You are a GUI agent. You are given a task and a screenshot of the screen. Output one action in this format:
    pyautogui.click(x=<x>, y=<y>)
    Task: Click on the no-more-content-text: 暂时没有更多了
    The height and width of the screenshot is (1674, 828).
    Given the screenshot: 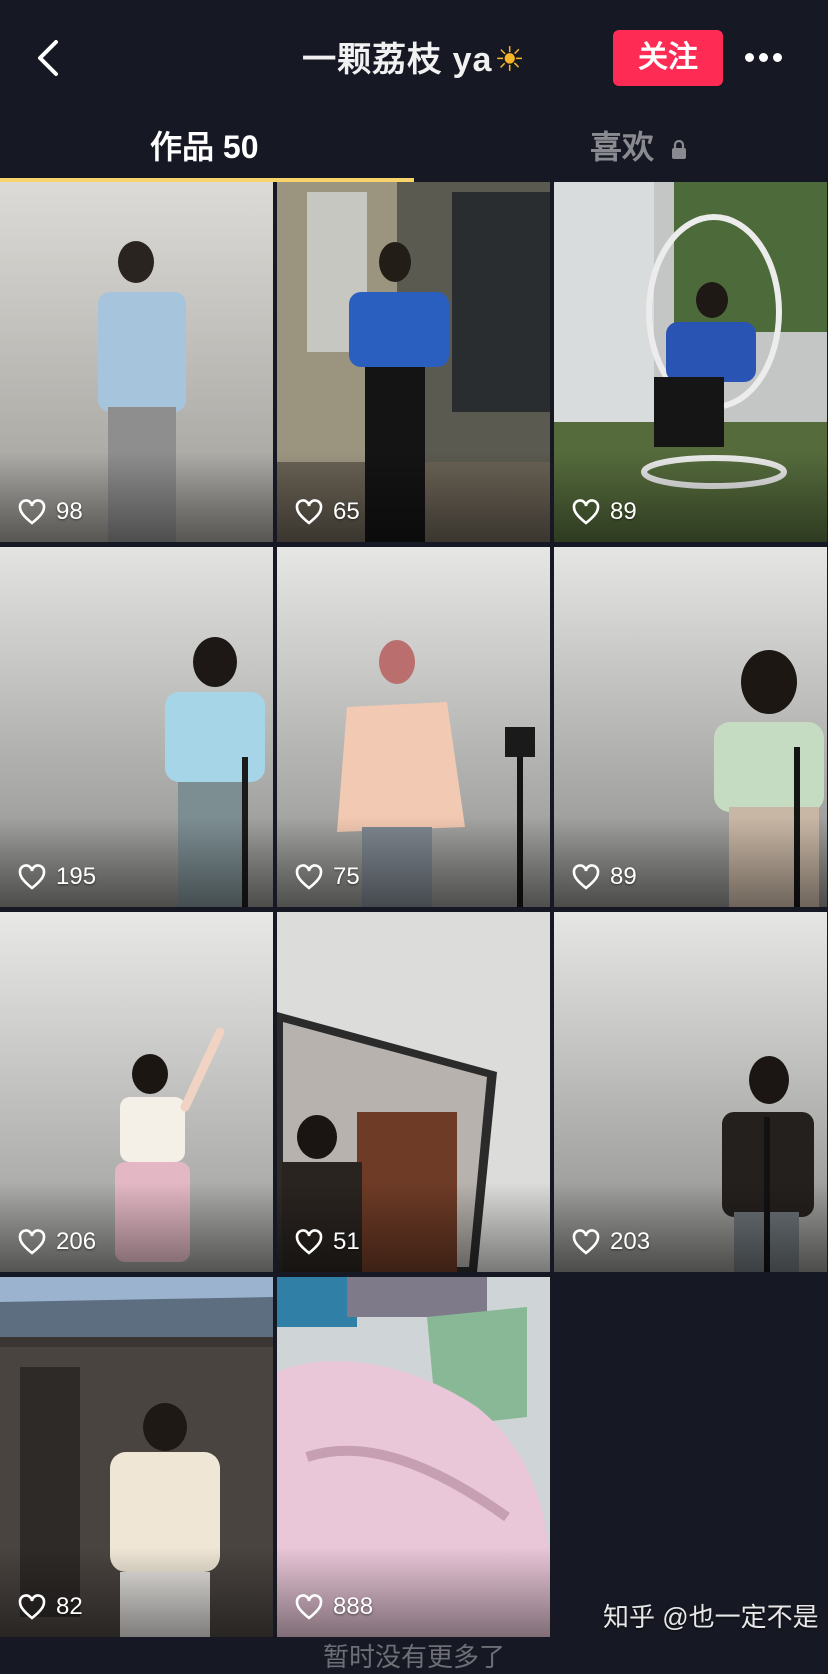 What is the action you would take?
    pyautogui.click(x=413, y=1657)
    